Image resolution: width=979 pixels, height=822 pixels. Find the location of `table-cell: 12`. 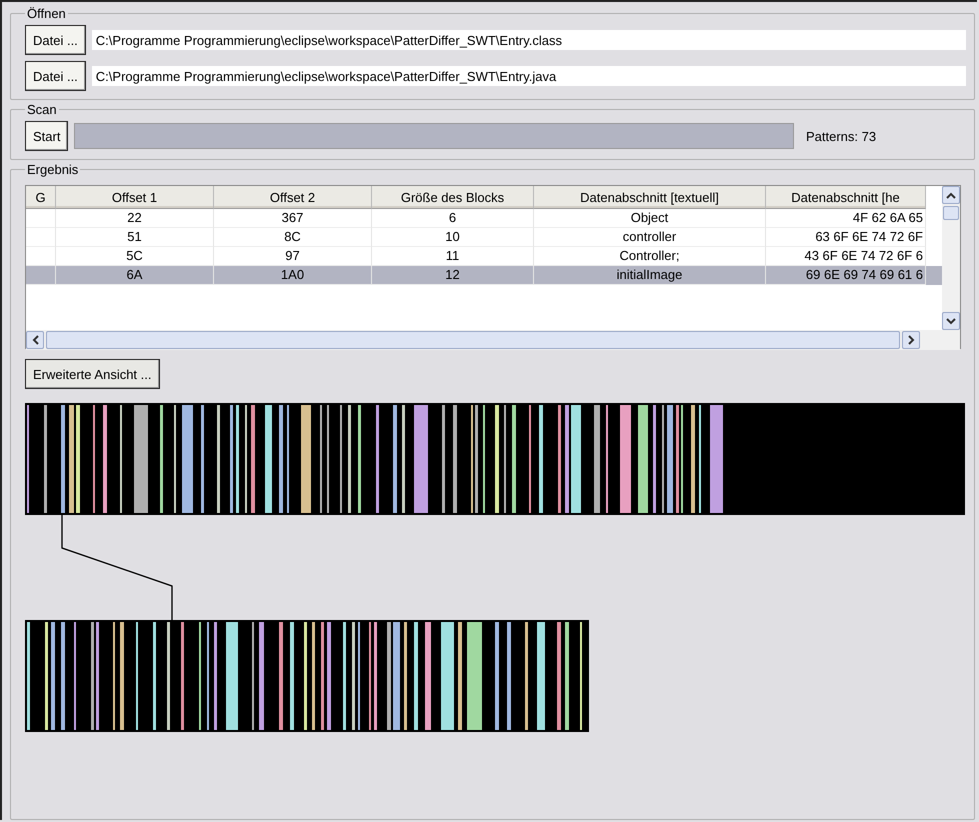

table-cell: 12 is located at coordinates (453, 275).